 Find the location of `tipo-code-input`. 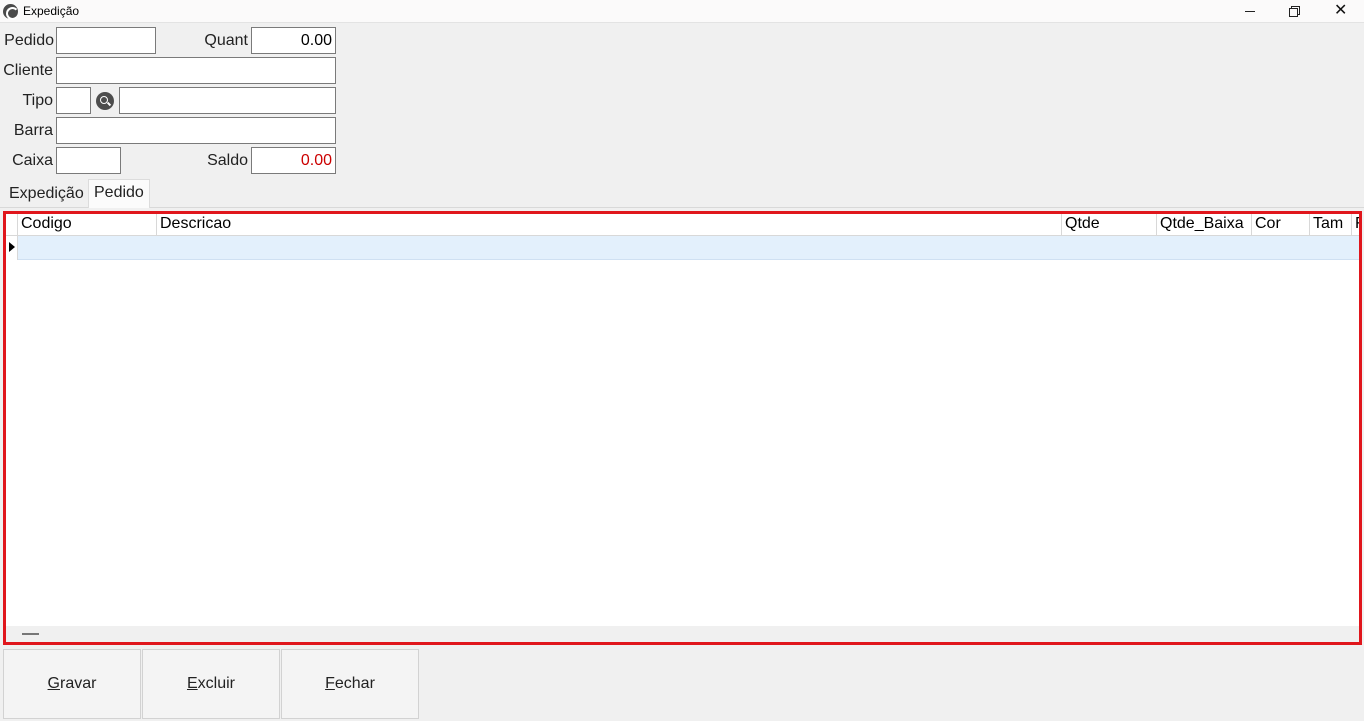

tipo-code-input is located at coordinates (73, 100).